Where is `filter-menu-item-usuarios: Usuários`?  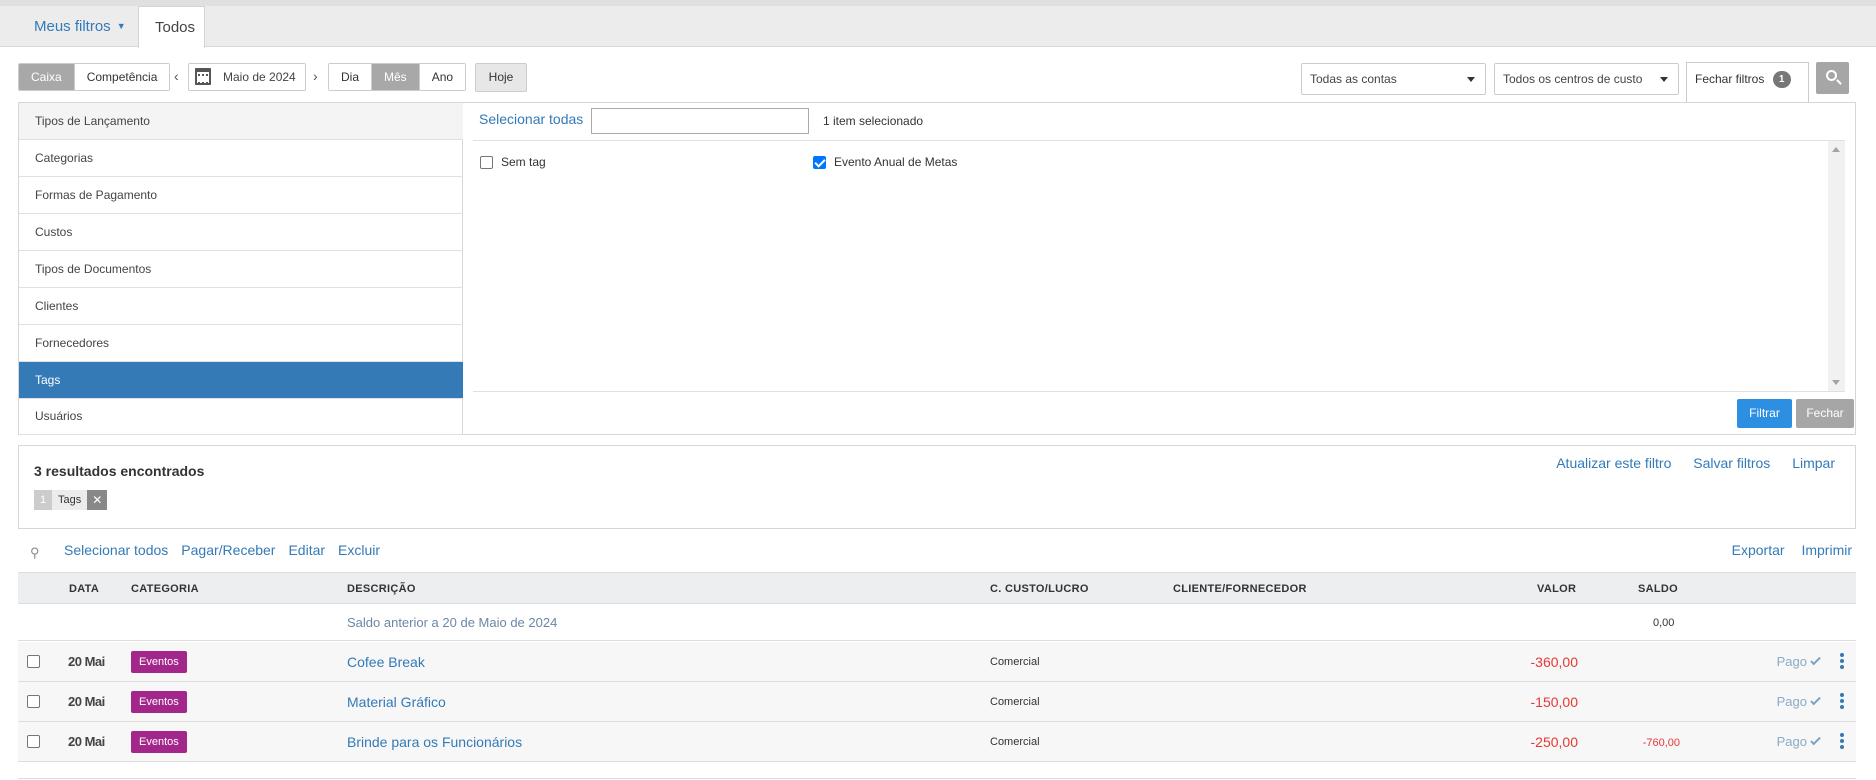
filter-menu-item-usuarios: Usuários is located at coordinates (241, 416).